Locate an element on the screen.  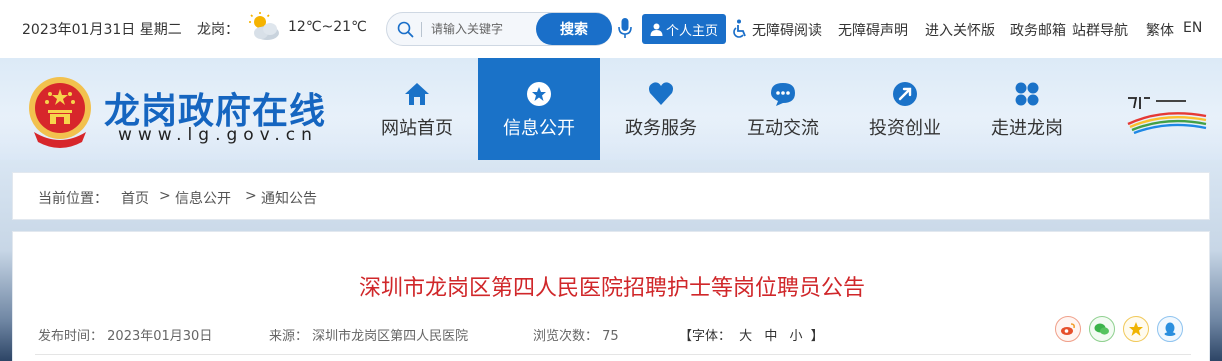
breadcrumb-label: 当前位置： is located at coordinates (73, 199).